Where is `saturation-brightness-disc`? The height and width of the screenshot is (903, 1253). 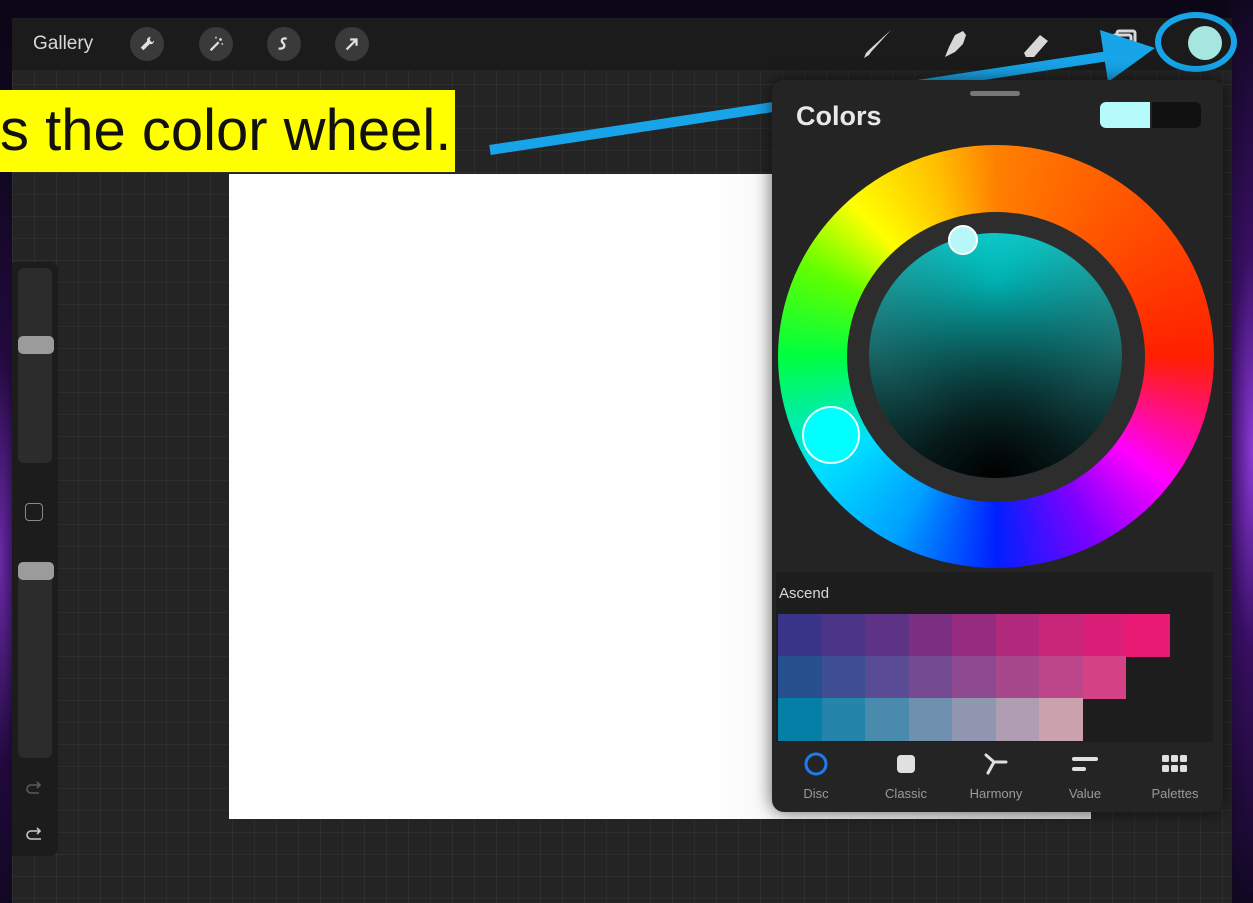 saturation-brightness-disc is located at coordinates (995, 355).